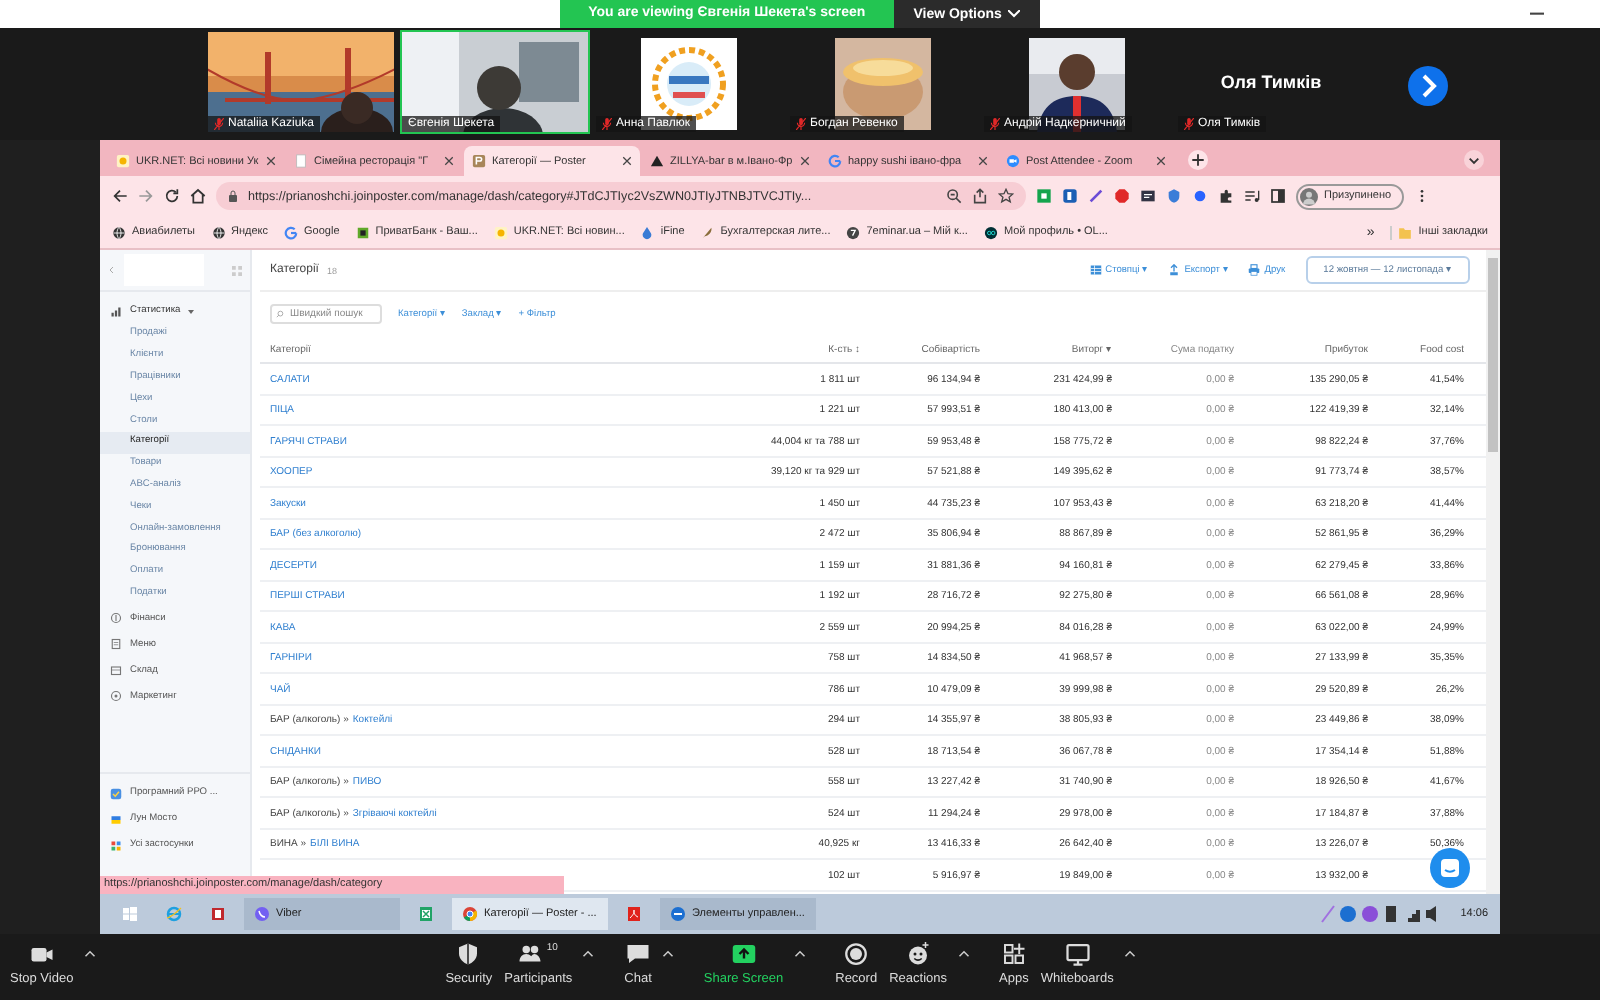 This screenshot has height=1000, width=1600. I want to click on document-icon, so click(116, 644).